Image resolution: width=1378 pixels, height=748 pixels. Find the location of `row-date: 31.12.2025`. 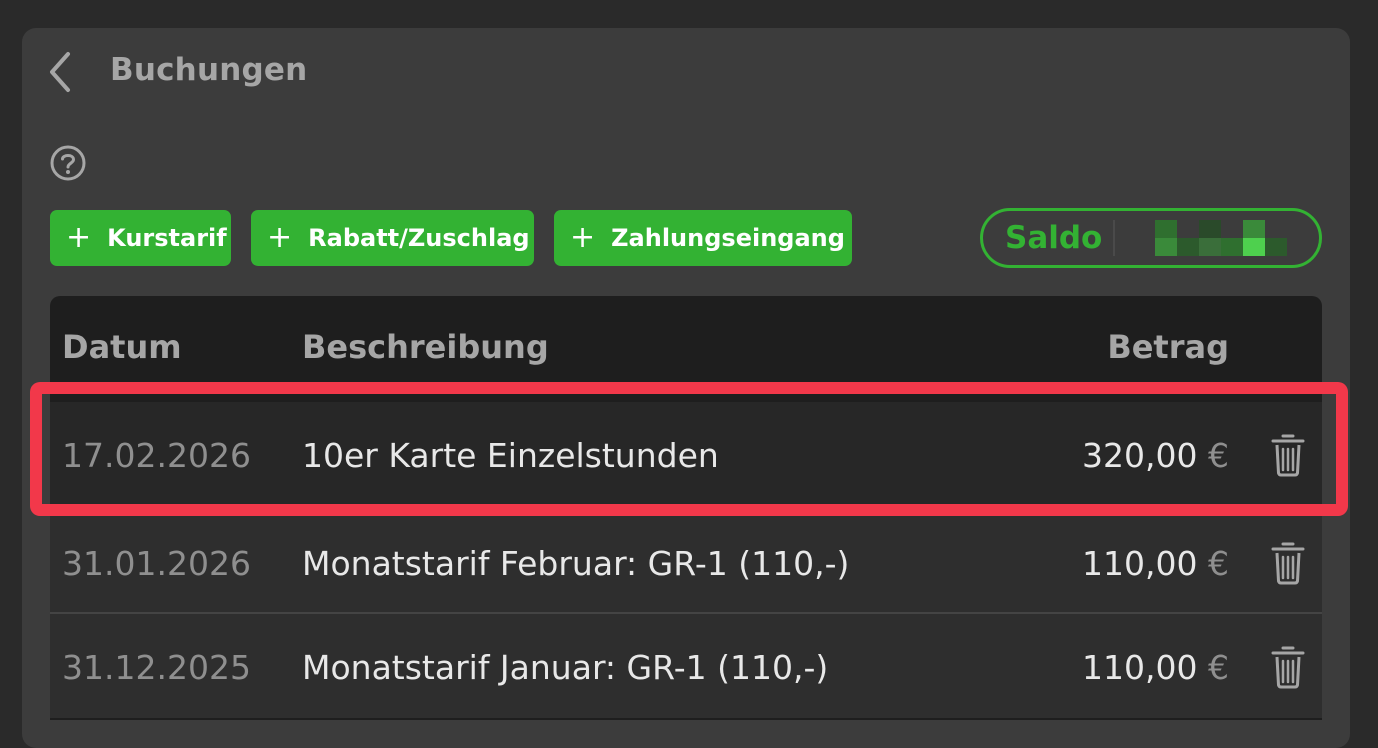

row-date: 31.12.2025 is located at coordinates (156, 667).